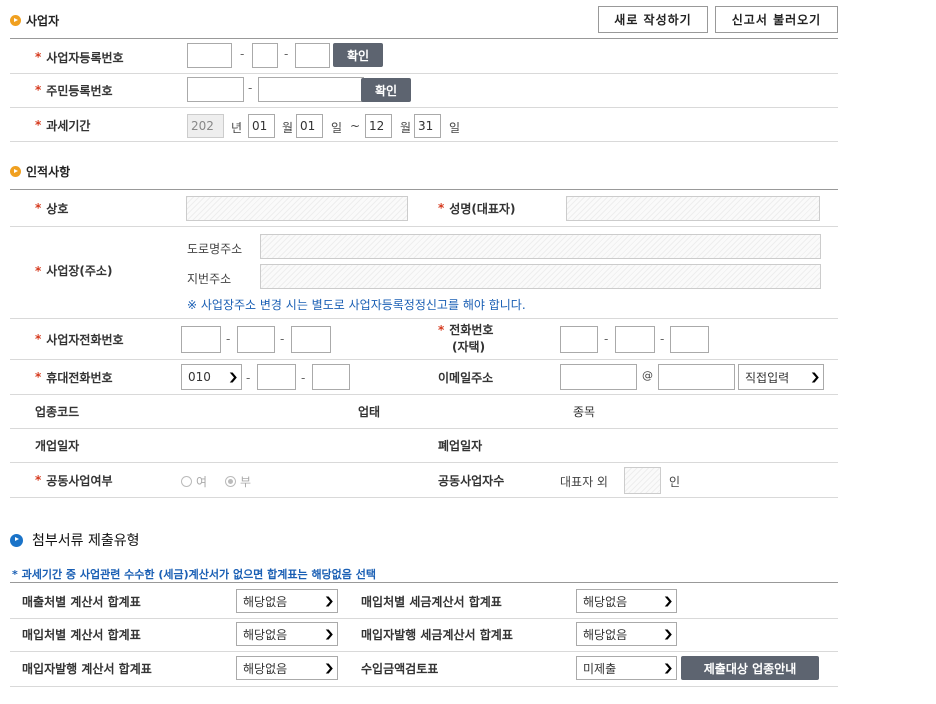 This screenshot has height=704, width=936. What do you see at coordinates (311, 339) in the screenshot?
I see `biz-phone-part3-input` at bounding box center [311, 339].